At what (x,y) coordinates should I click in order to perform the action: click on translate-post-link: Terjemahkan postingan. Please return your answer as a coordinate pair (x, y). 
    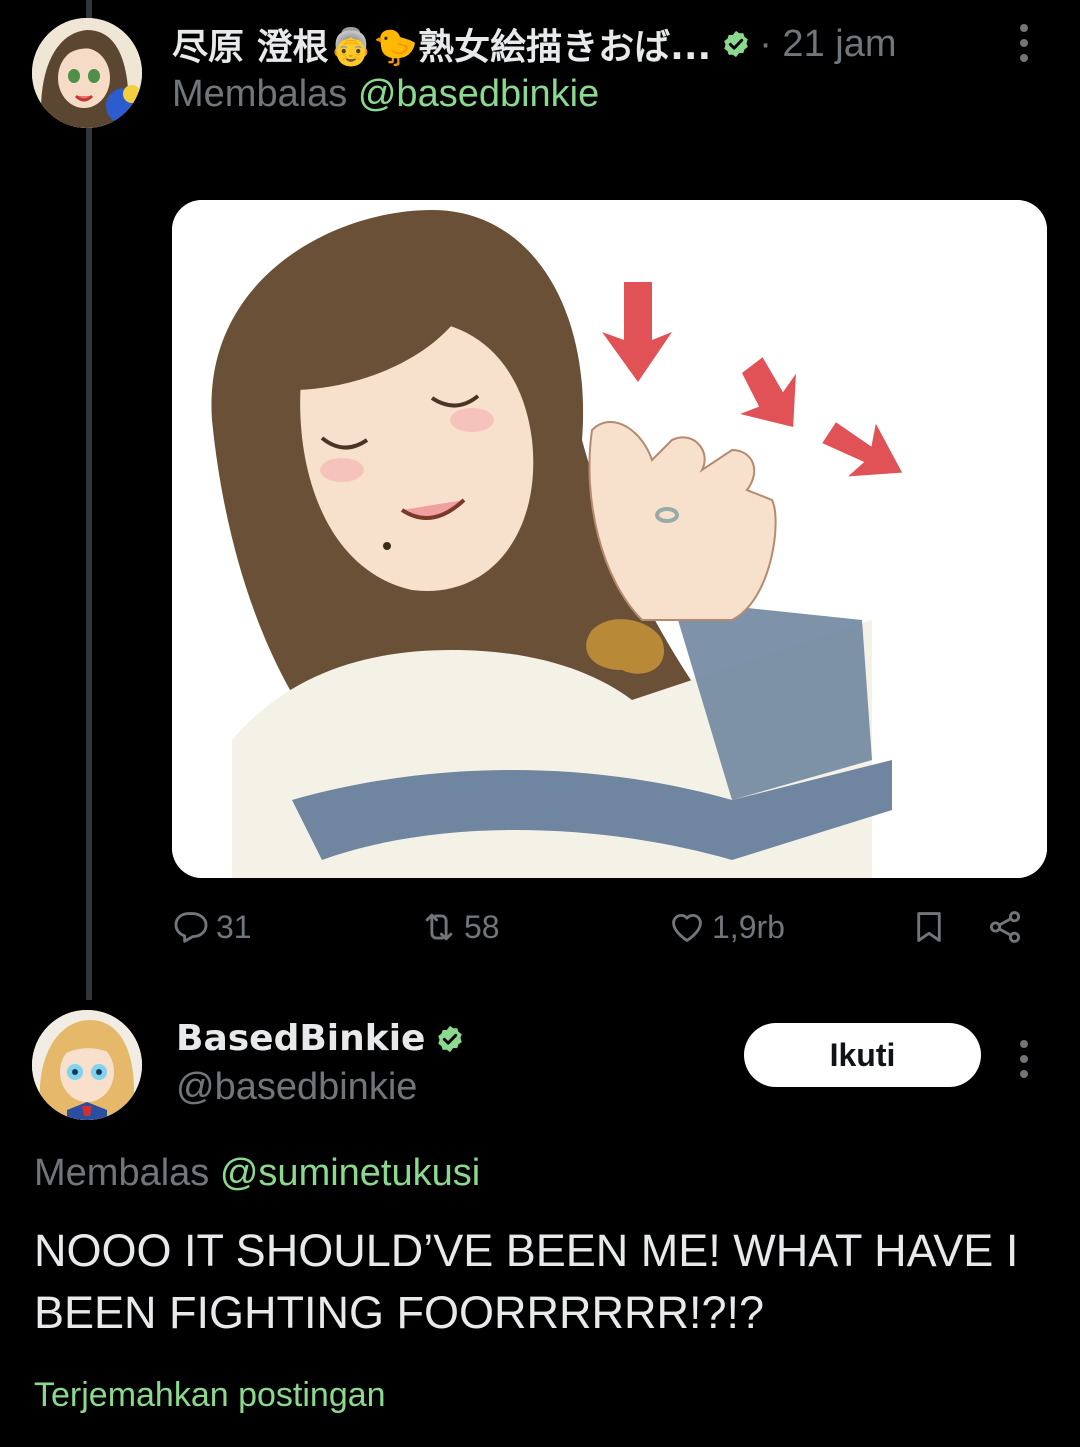
    Looking at the image, I should click on (210, 1395).